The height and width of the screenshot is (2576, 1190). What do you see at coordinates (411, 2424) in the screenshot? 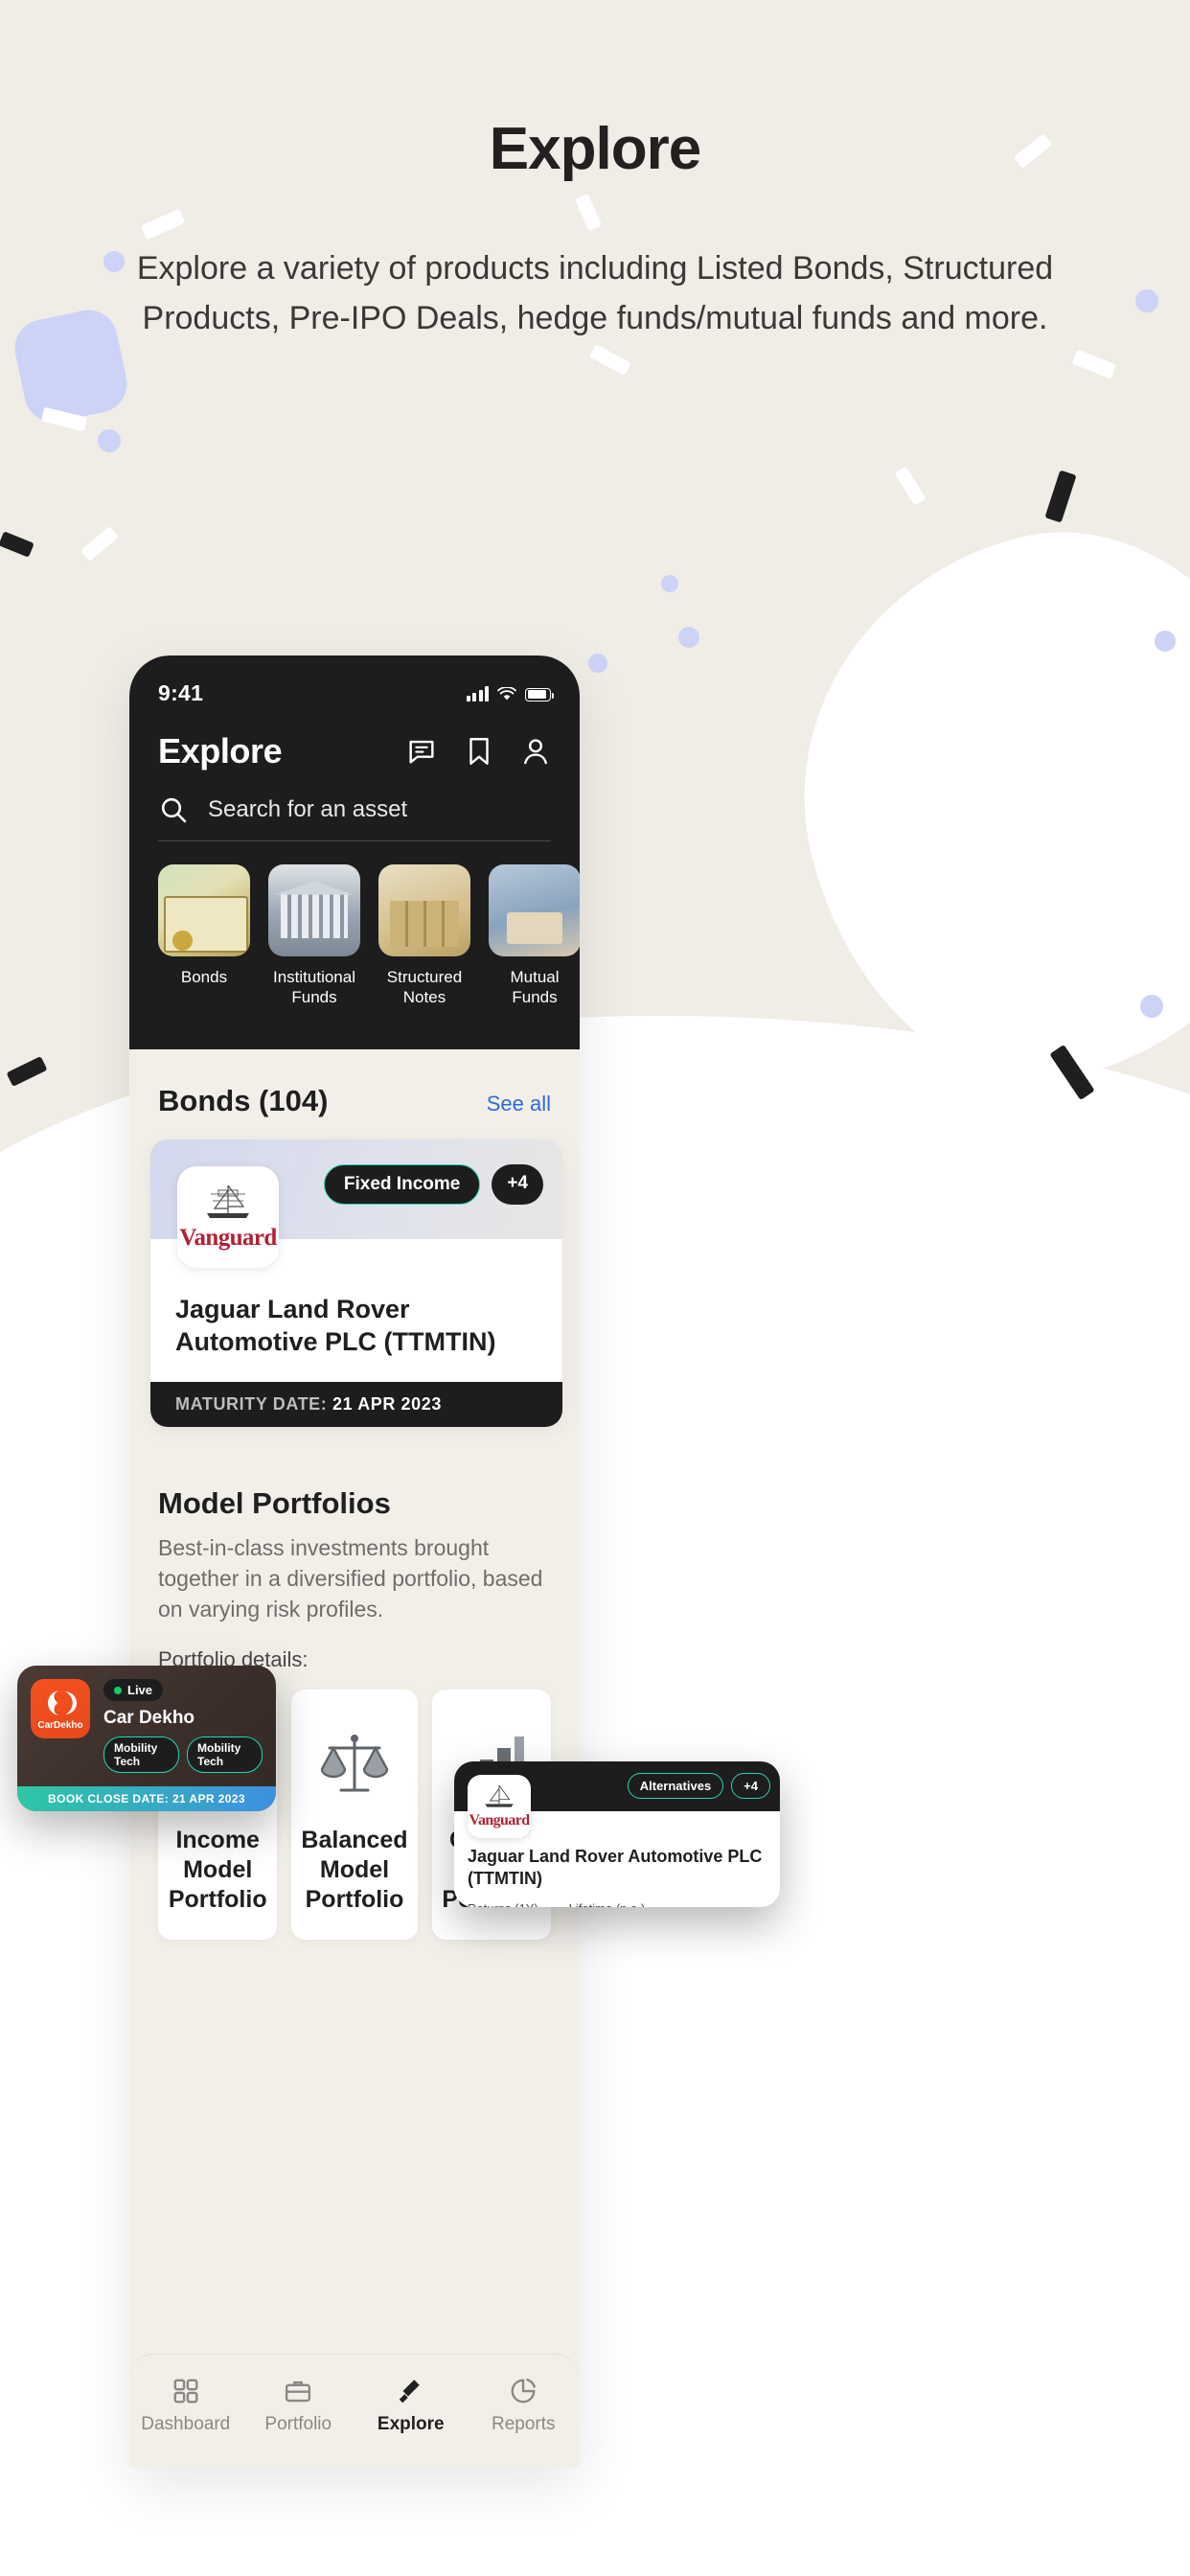
I see `tab-label: Explore` at bounding box center [411, 2424].